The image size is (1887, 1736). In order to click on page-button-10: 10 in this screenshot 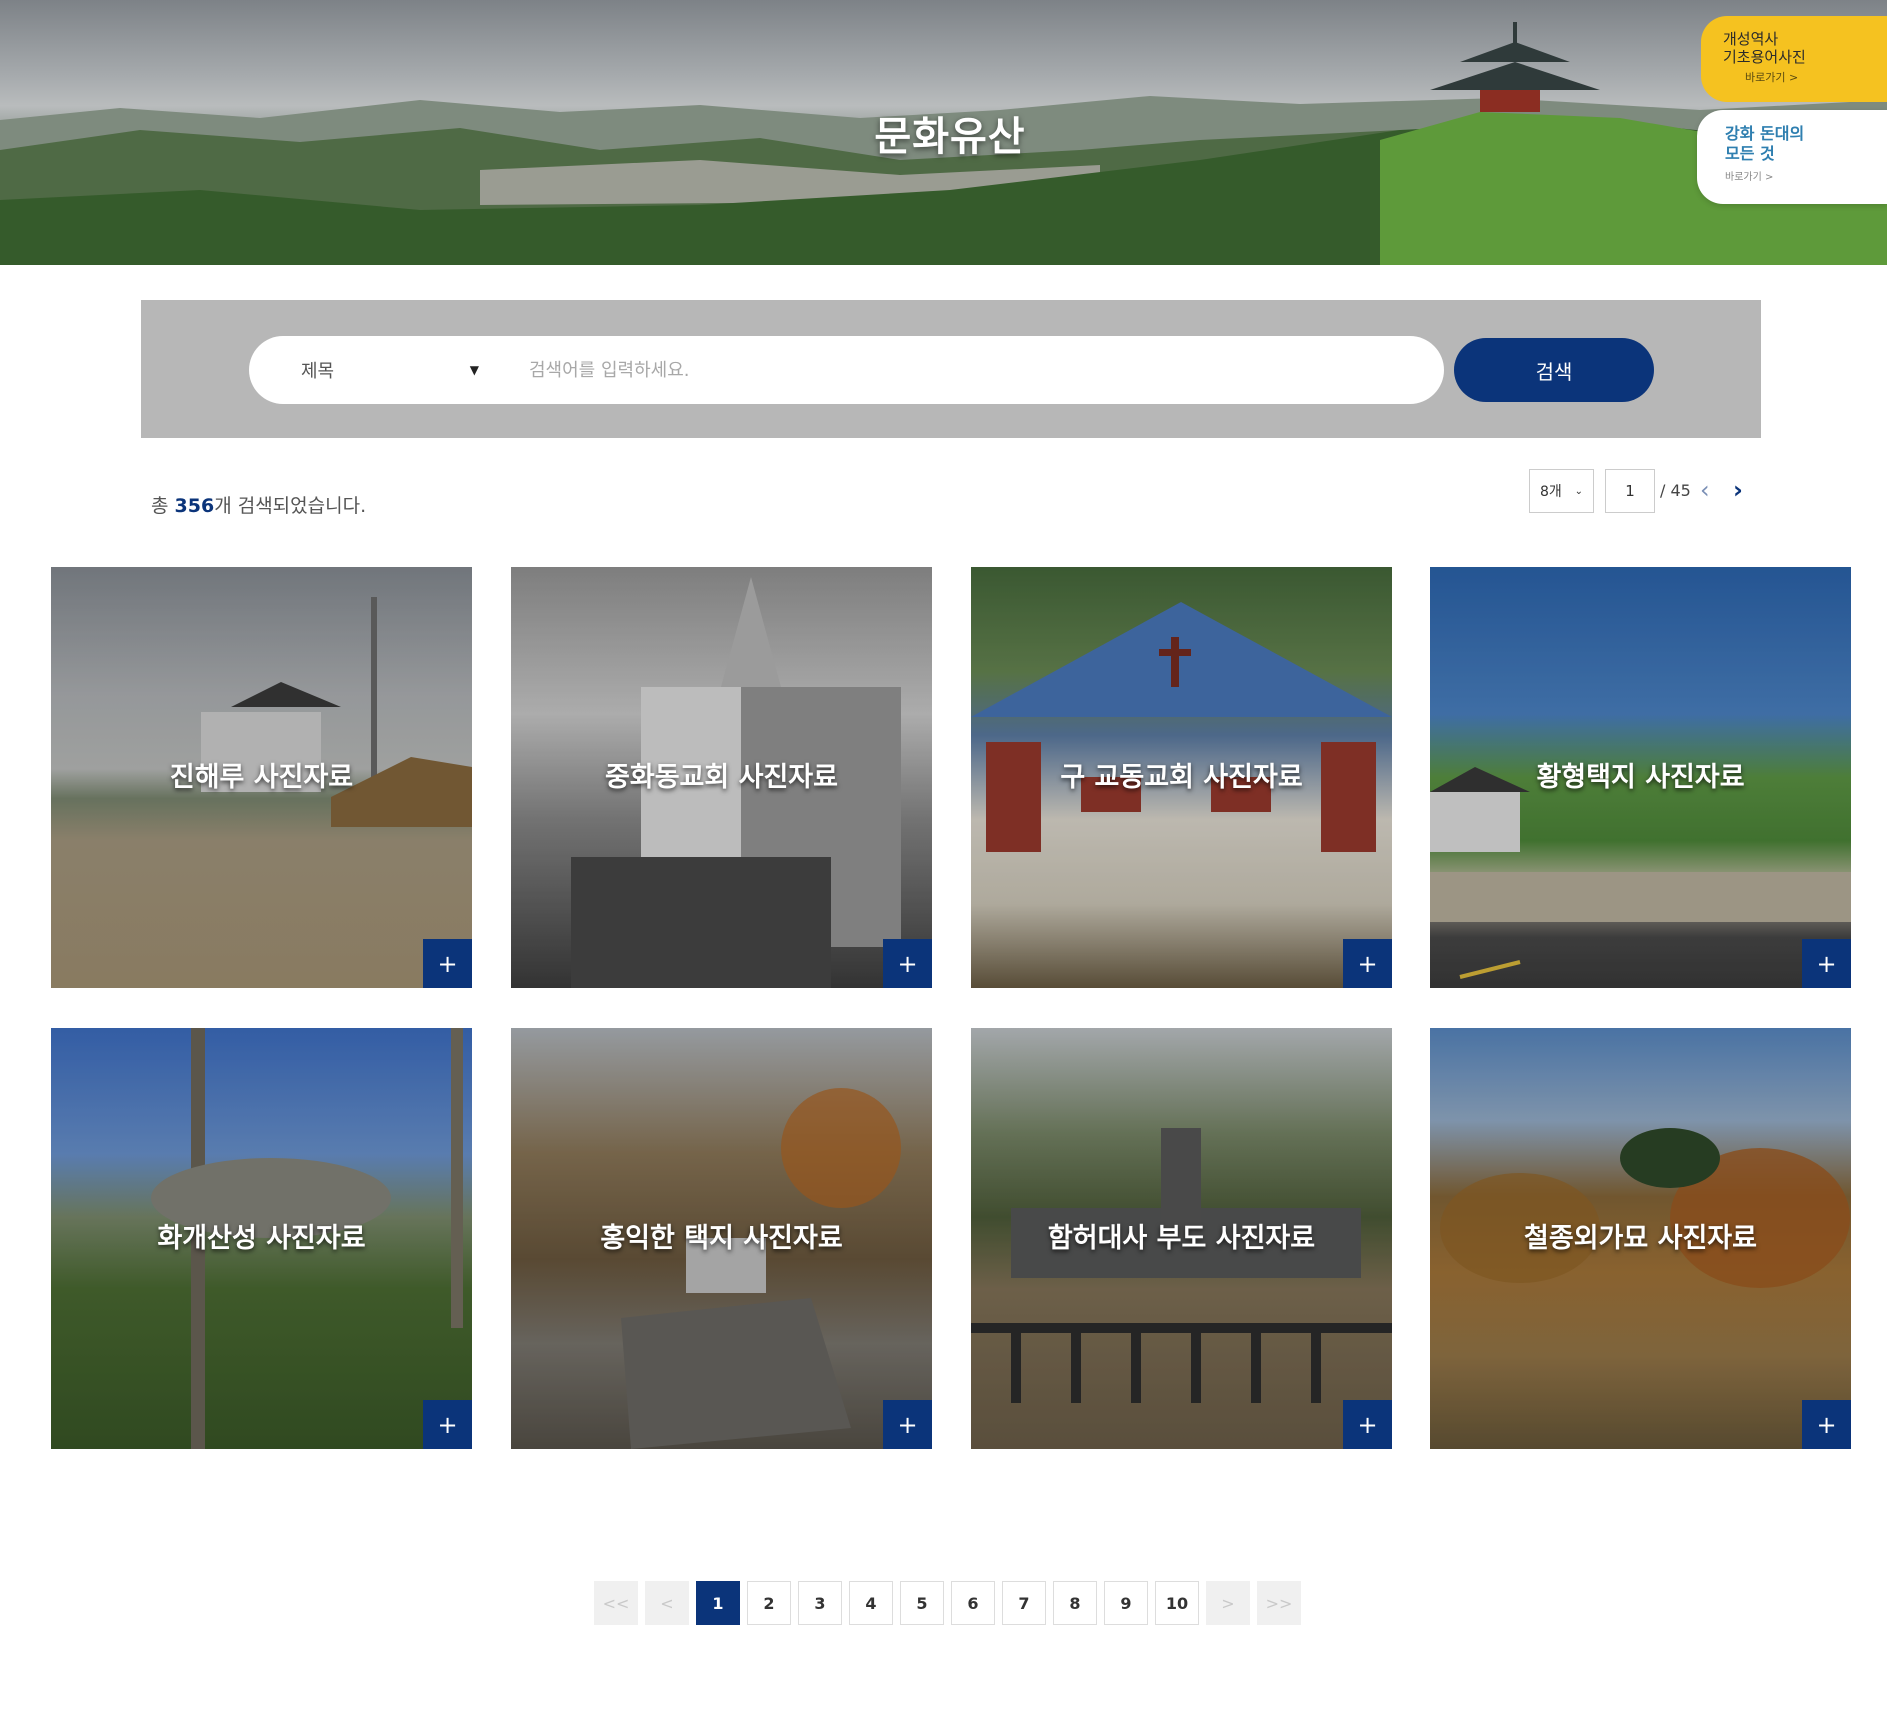, I will do `click(1177, 1603)`.